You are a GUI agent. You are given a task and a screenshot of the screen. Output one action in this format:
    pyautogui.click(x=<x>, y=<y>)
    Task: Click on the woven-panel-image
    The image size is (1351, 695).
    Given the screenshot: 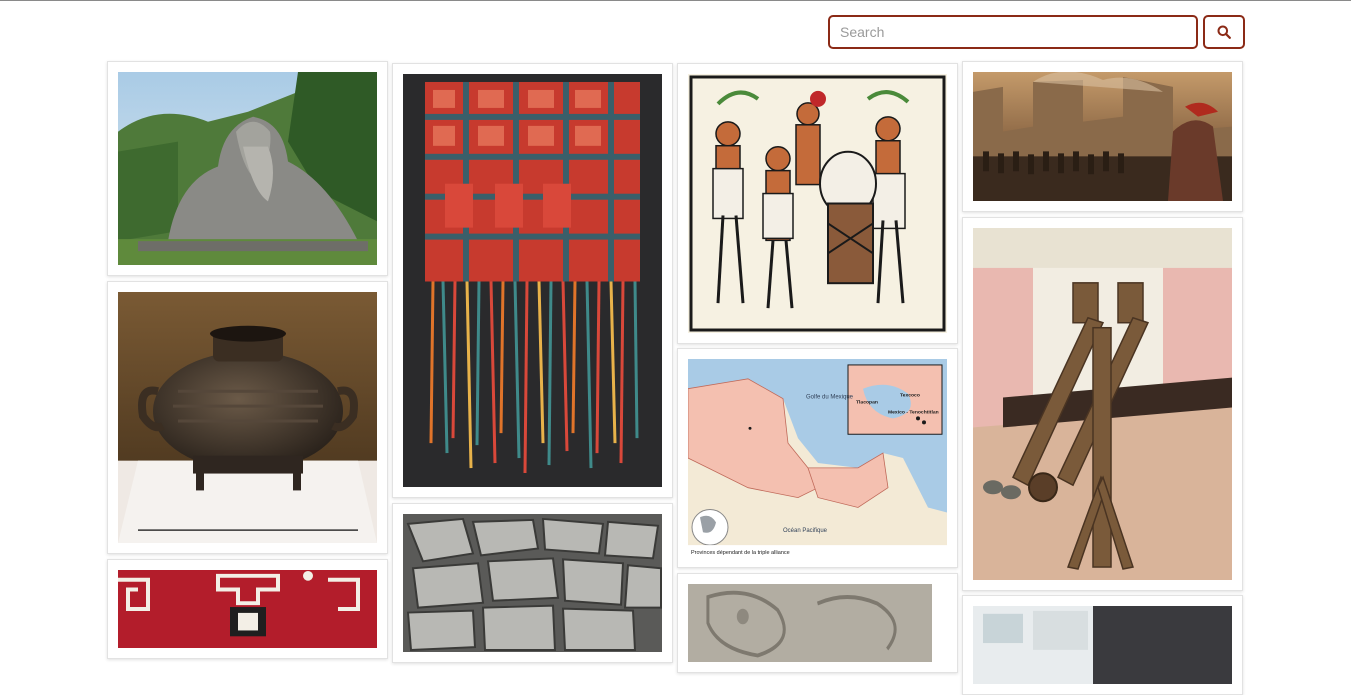 What is the action you would take?
    pyautogui.click(x=532, y=280)
    